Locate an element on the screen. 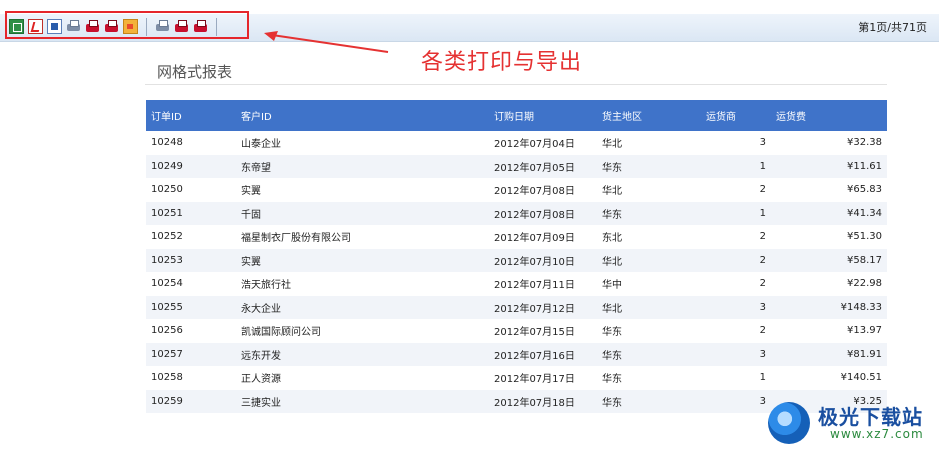 The width and height of the screenshot is (939, 451). cell-customer: 永大企业 is located at coordinates (261, 309).